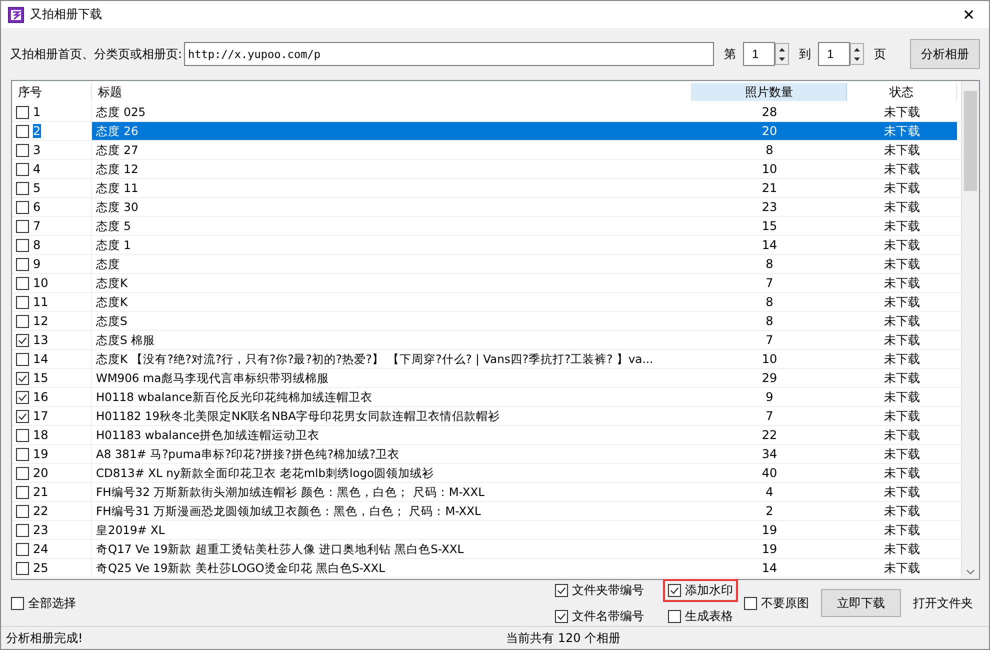 Image resolution: width=990 pixels, height=650 pixels. I want to click on album-title: 态度, so click(108, 264).